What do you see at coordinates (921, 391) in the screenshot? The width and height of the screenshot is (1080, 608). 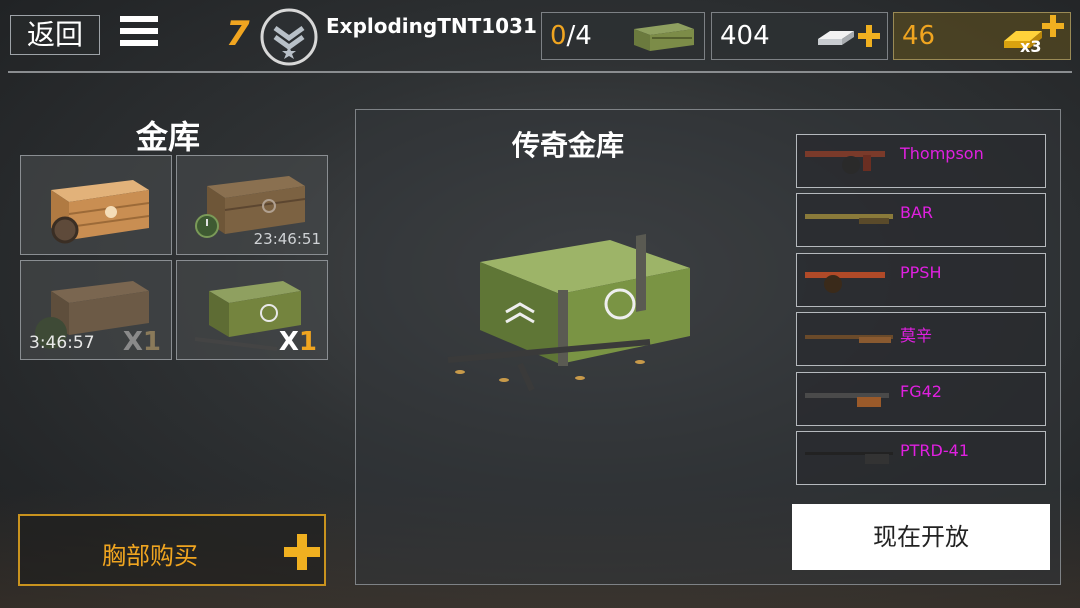 I see `weapon-name: FG42` at bounding box center [921, 391].